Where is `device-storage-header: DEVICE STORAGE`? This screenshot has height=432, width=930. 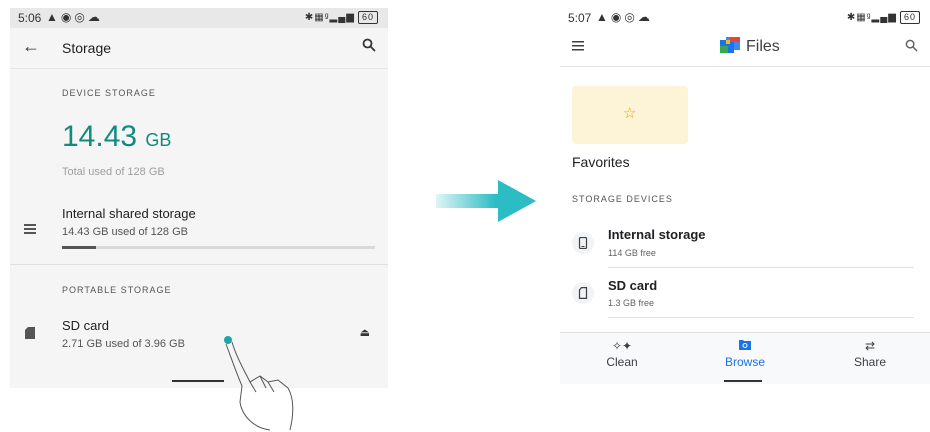 device-storage-header: DEVICE STORAGE is located at coordinates (109, 93).